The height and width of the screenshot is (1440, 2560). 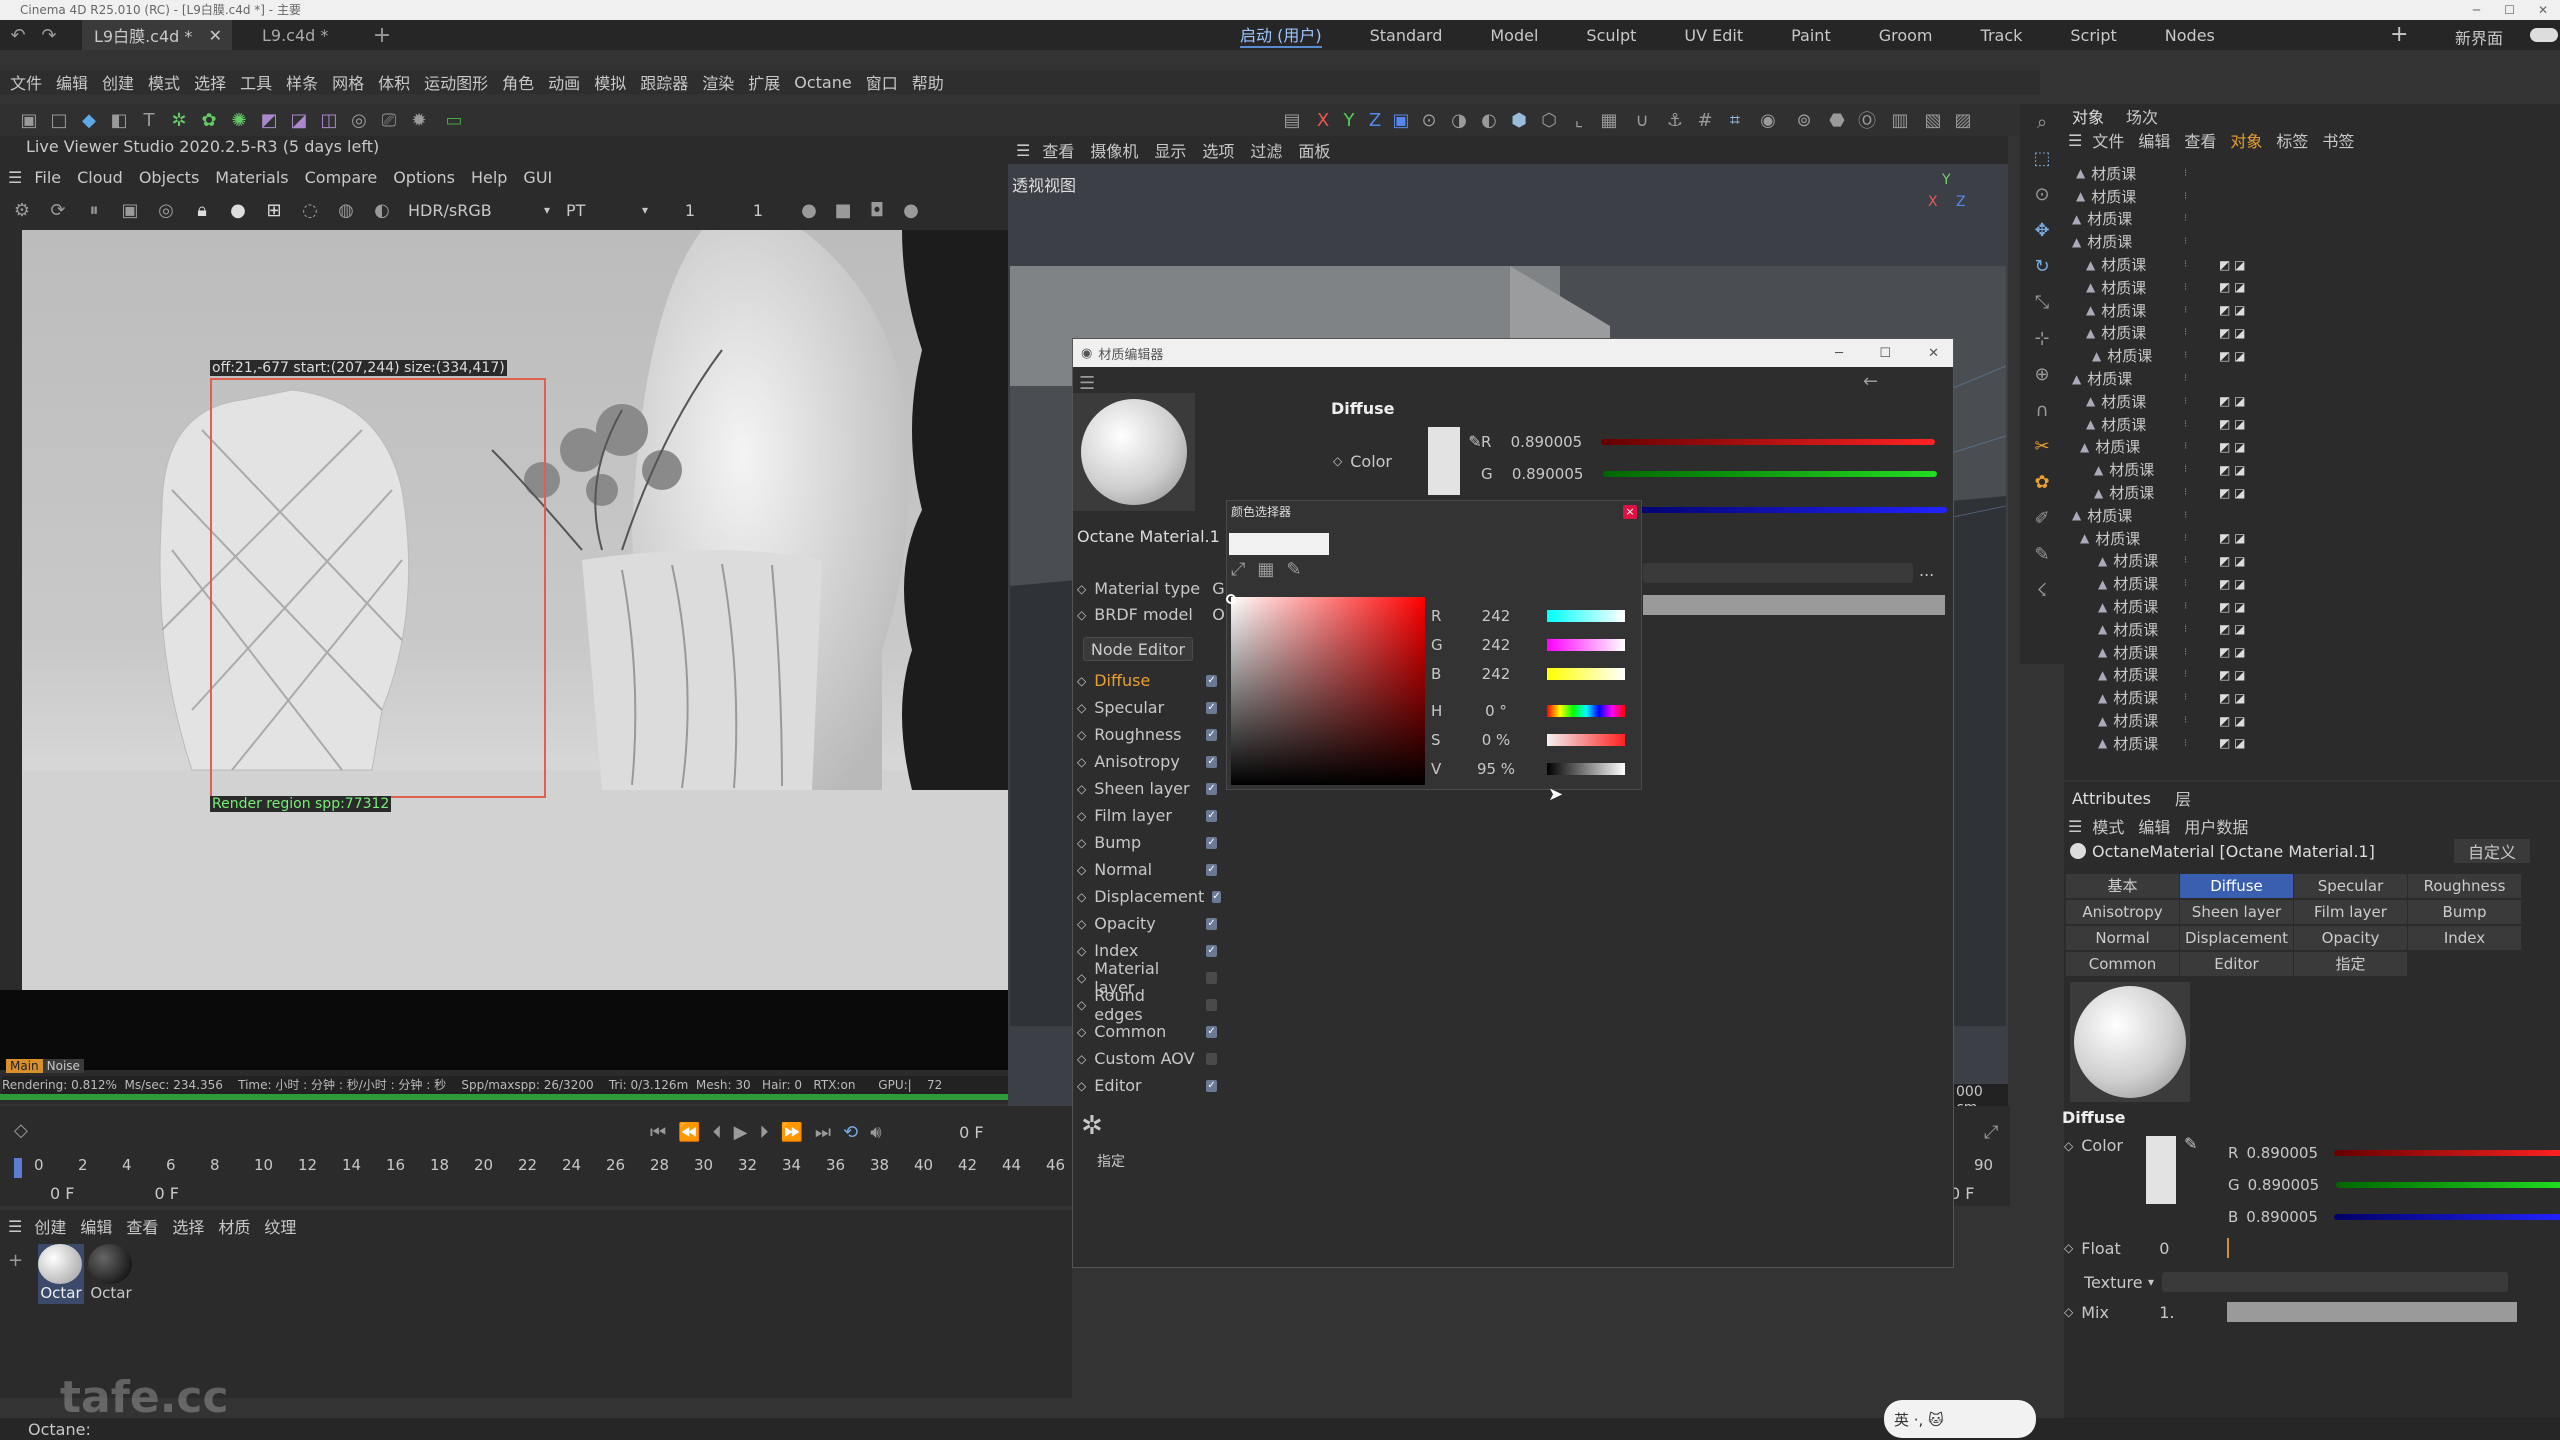 I want to click on tab-layers: 层, so click(x=2183, y=798).